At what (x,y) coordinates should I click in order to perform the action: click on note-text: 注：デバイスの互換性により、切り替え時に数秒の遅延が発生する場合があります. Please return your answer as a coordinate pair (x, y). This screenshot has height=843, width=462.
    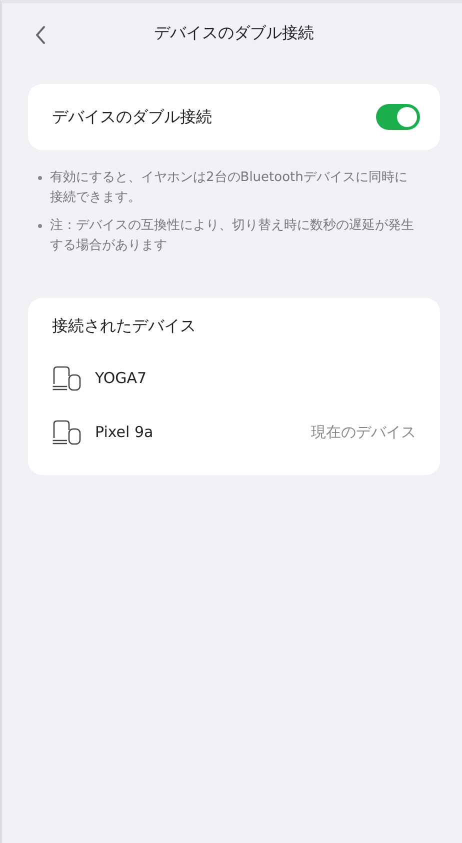
    Looking at the image, I should click on (232, 236).